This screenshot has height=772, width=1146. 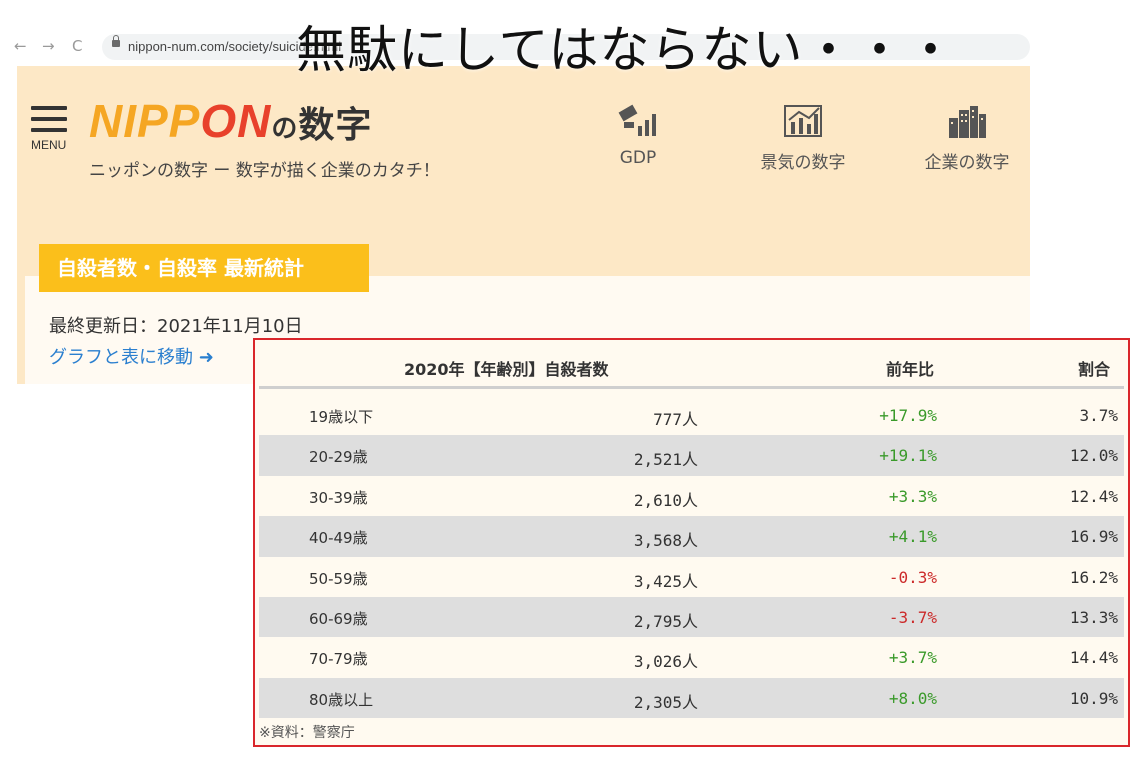 I want to click on money-chart-icon, so click(x=638, y=121).